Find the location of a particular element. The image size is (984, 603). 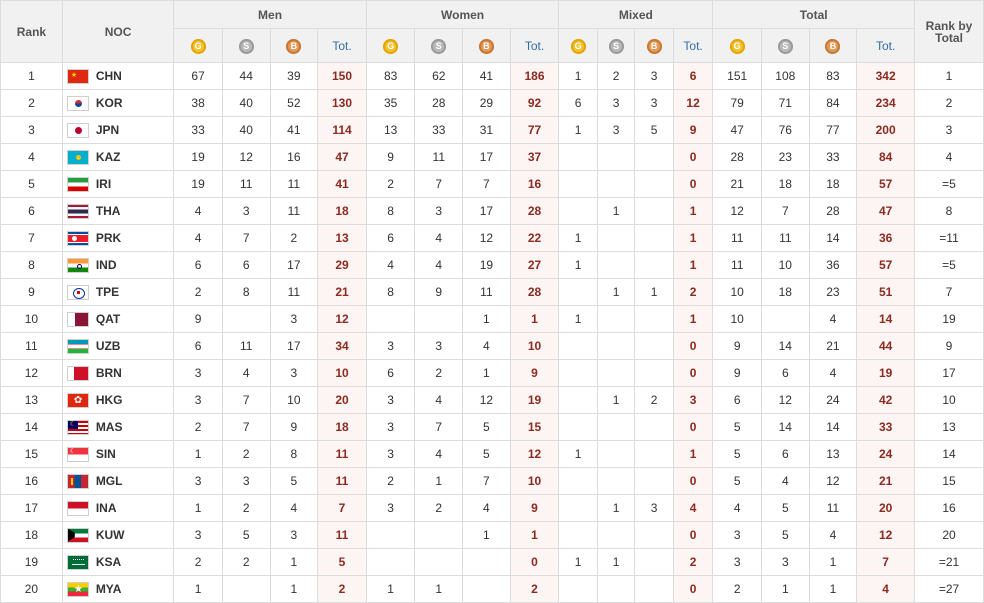

noc-code: KAZ is located at coordinates (108, 157).